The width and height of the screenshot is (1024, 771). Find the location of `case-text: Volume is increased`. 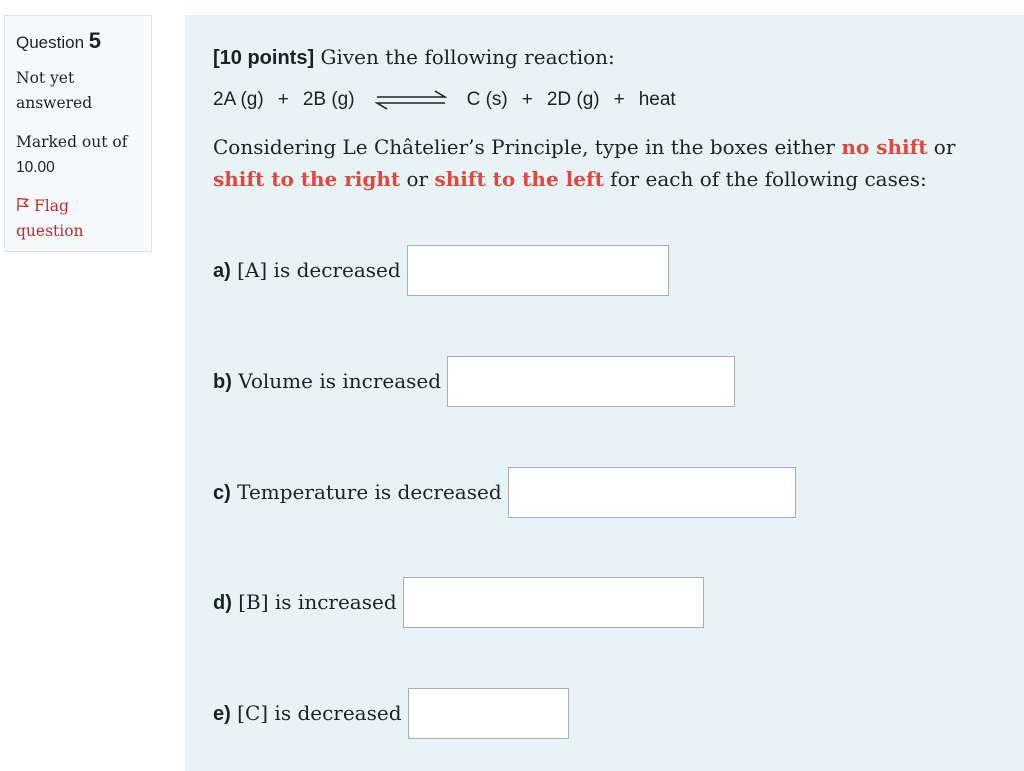

case-text: Volume is increased is located at coordinates (336, 381).